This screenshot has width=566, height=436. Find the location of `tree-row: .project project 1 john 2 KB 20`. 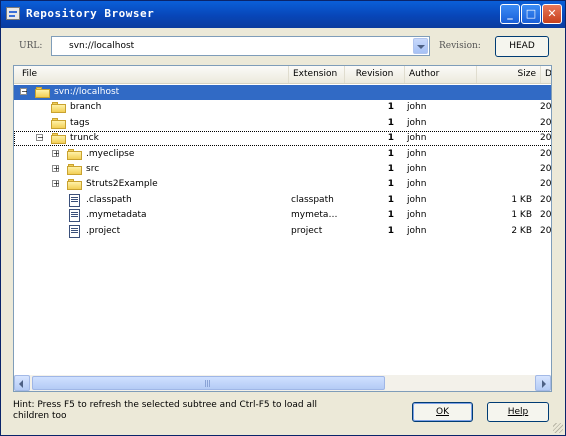

tree-row: .project project 1 john 2 KB 20 is located at coordinates (283, 231).